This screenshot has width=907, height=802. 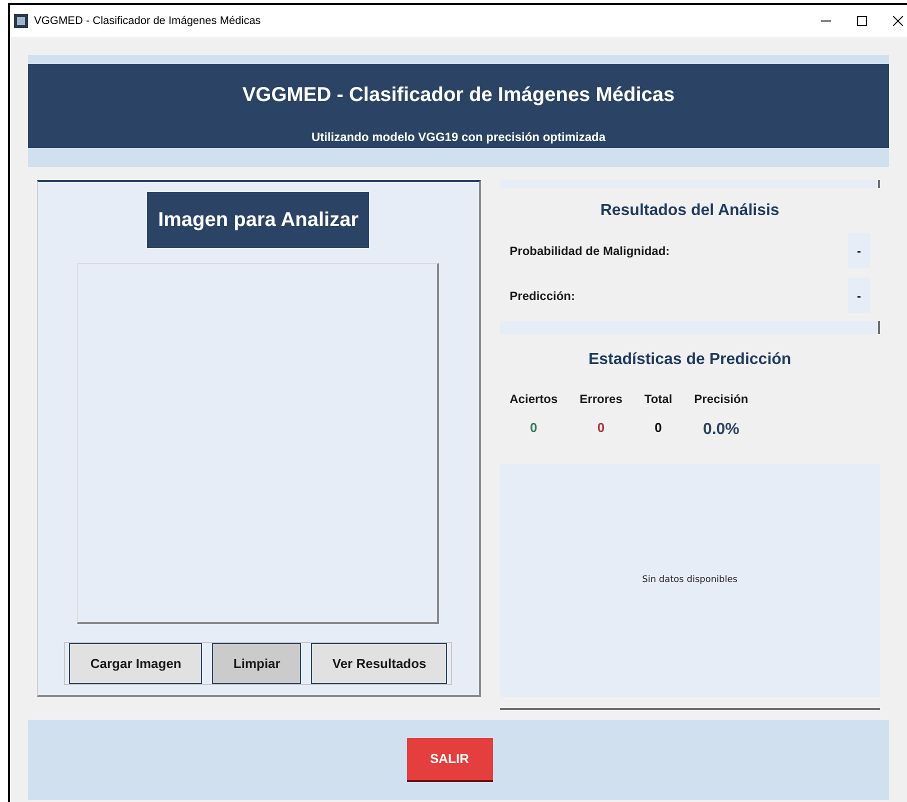 What do you see at coordinates (257, 663) in the screenshot?
I see `action-button: Limpiar` at bounding box center [257, 663].